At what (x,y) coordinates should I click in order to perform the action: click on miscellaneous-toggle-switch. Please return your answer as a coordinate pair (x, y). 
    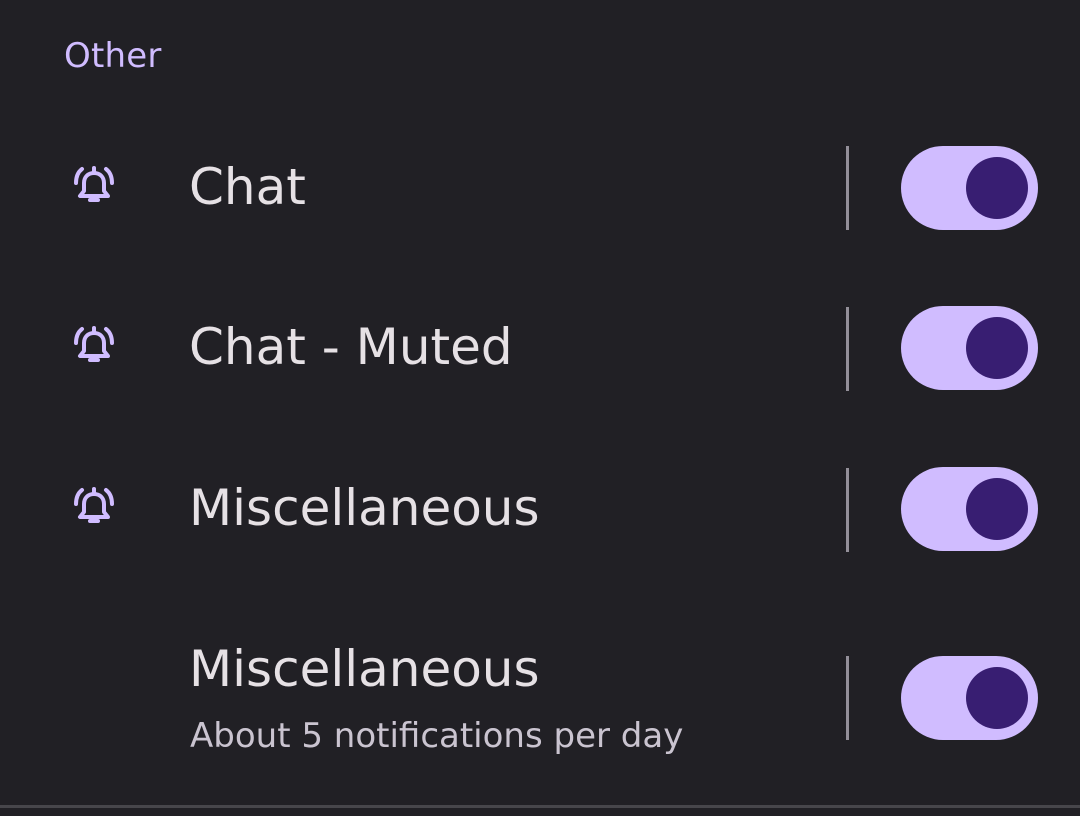
    Looking at the image, I should click on (969, 509).